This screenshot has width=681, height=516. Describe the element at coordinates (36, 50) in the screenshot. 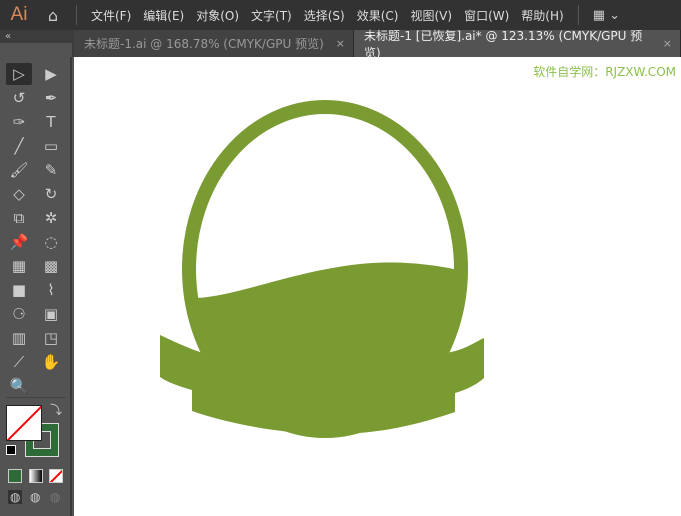

I see `toolbar-grip` at that location.